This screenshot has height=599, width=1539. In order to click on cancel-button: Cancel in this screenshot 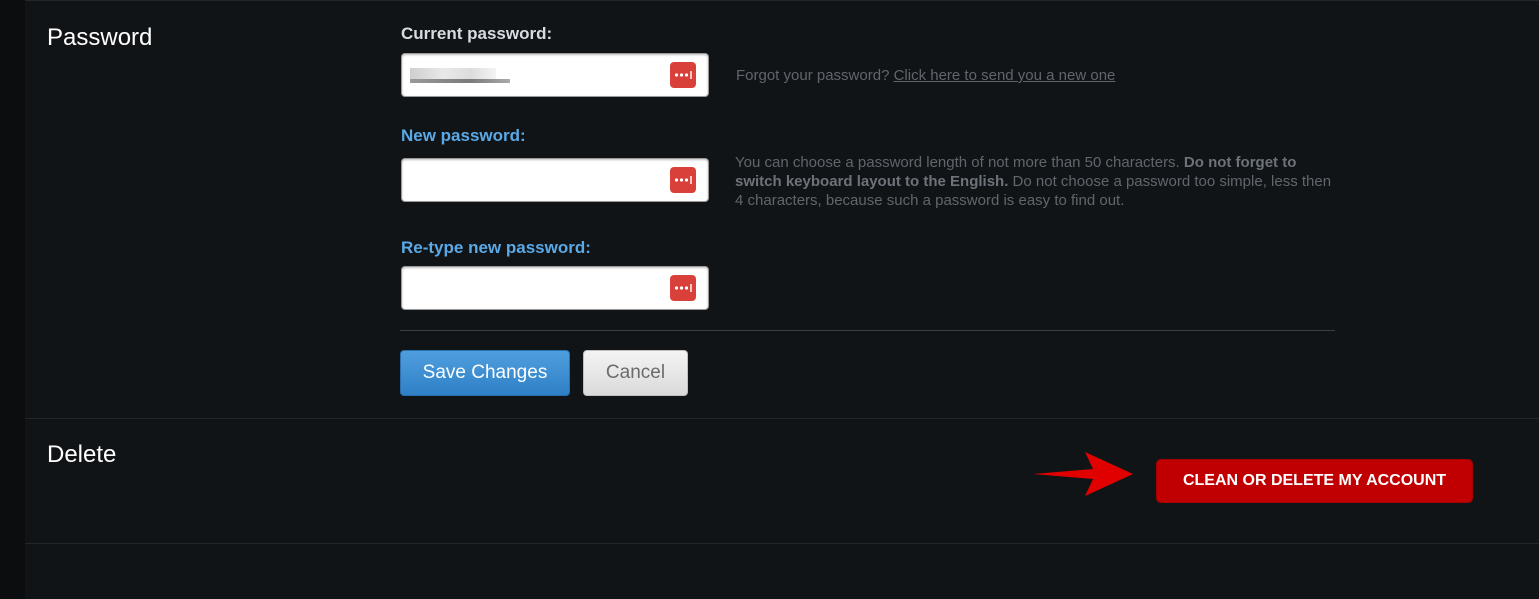, I will do `click(635, 373)`.